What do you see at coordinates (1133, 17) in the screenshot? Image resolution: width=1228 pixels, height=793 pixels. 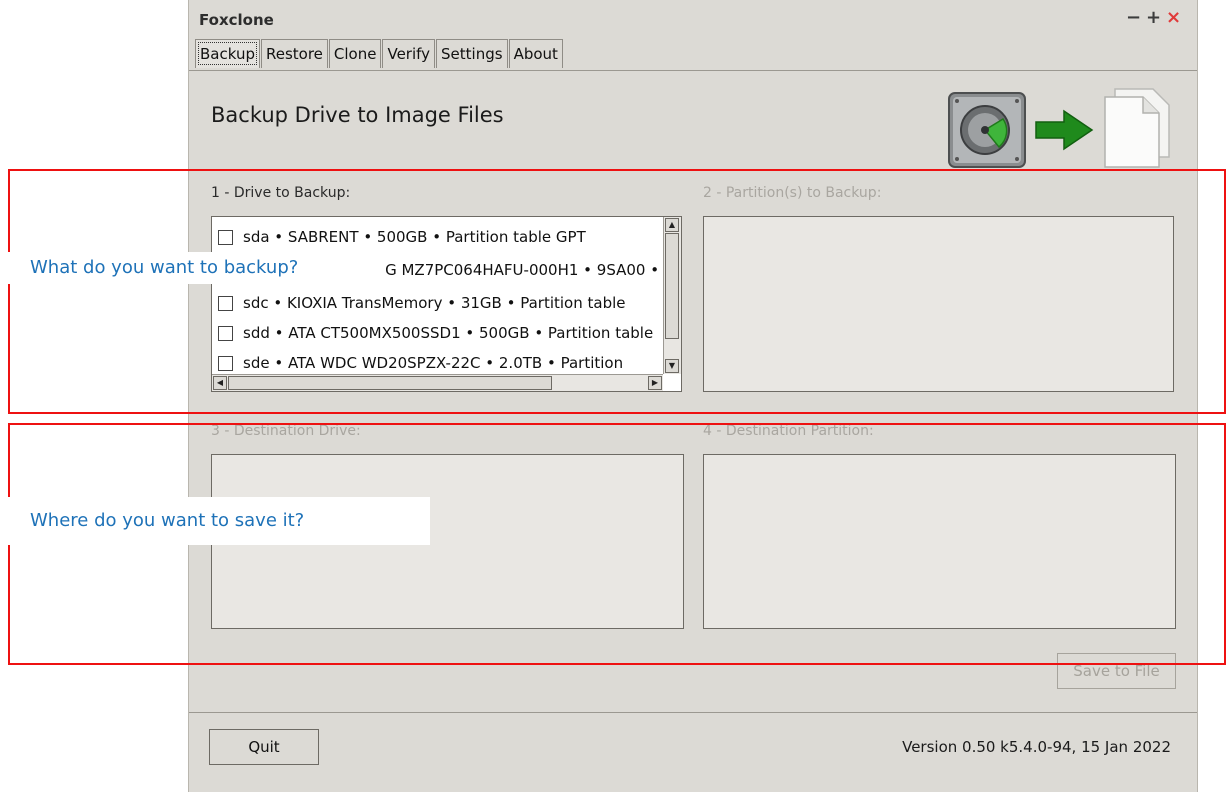 I see `minimize-icon: −` at bounding box center [1133, 17].